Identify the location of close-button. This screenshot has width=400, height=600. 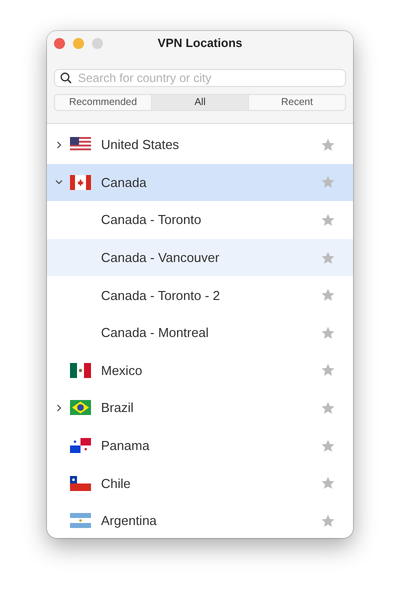
(59, 43).